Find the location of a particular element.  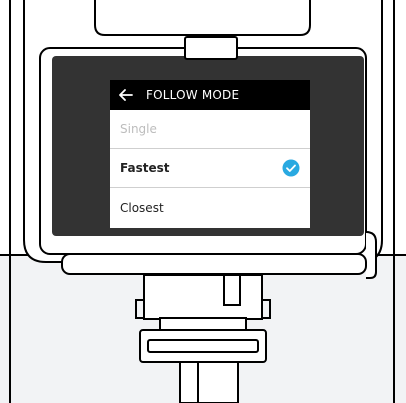

stem-neck is located at coordinates (203, 297).